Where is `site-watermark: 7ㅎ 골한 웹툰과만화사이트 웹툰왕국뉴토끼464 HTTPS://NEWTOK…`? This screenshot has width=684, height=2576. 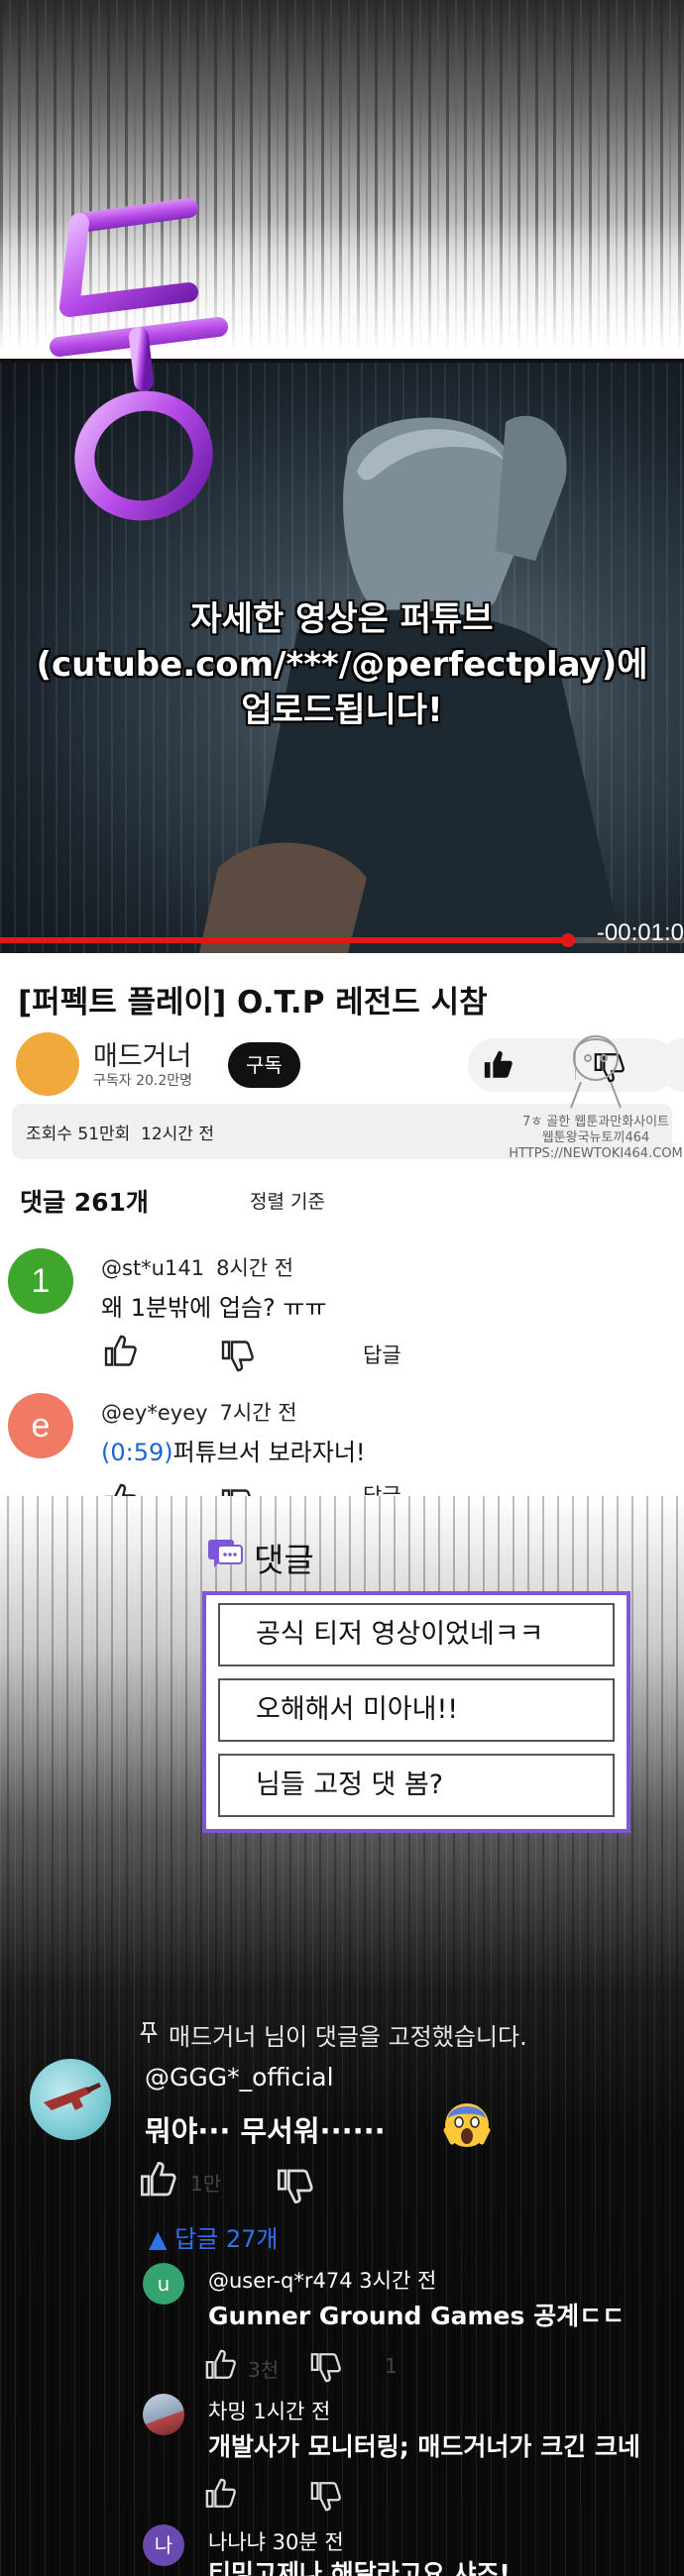
site-watermark: 7ㅎ 골한 웹툰과만화사이트 웹툰왕국뉴토끼464 HTTPS://NEWTOK… is located at coordinates (596, 1099).